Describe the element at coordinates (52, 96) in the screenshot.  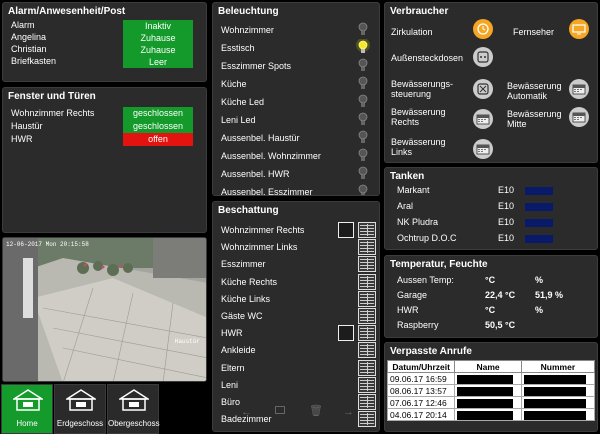
I see `windows-title: Fenster und Türen` at that location.